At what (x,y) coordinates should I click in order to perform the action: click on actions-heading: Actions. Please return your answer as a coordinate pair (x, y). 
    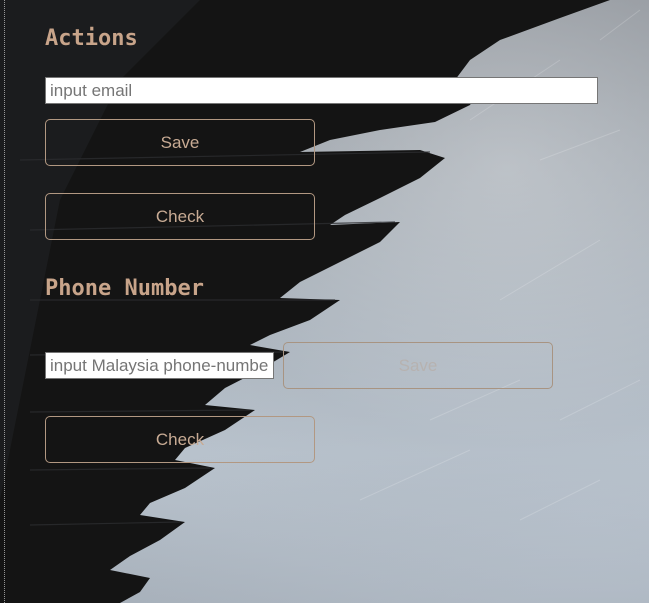
    Looking at the image, I should click on (91, 38).